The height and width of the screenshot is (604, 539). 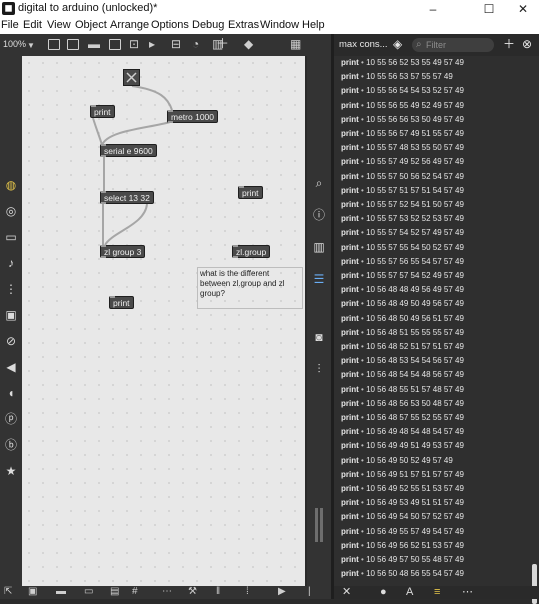 I want to click on inspector-icon: ▤, so click(x=114, y=591).